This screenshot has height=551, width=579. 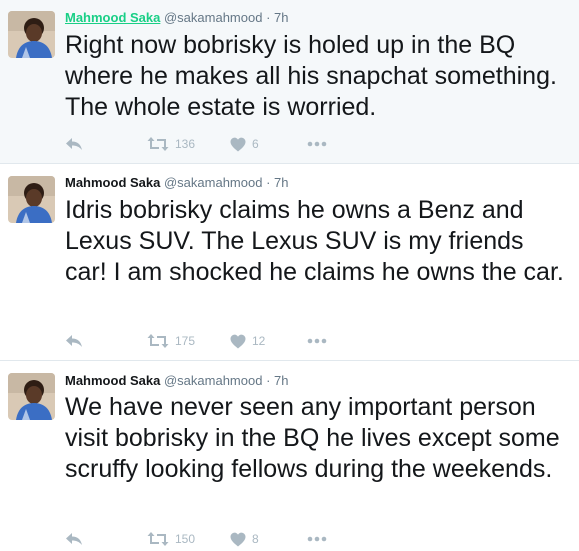 I want to click on tweet-actions: 150 8, so click(x=215, y=539).